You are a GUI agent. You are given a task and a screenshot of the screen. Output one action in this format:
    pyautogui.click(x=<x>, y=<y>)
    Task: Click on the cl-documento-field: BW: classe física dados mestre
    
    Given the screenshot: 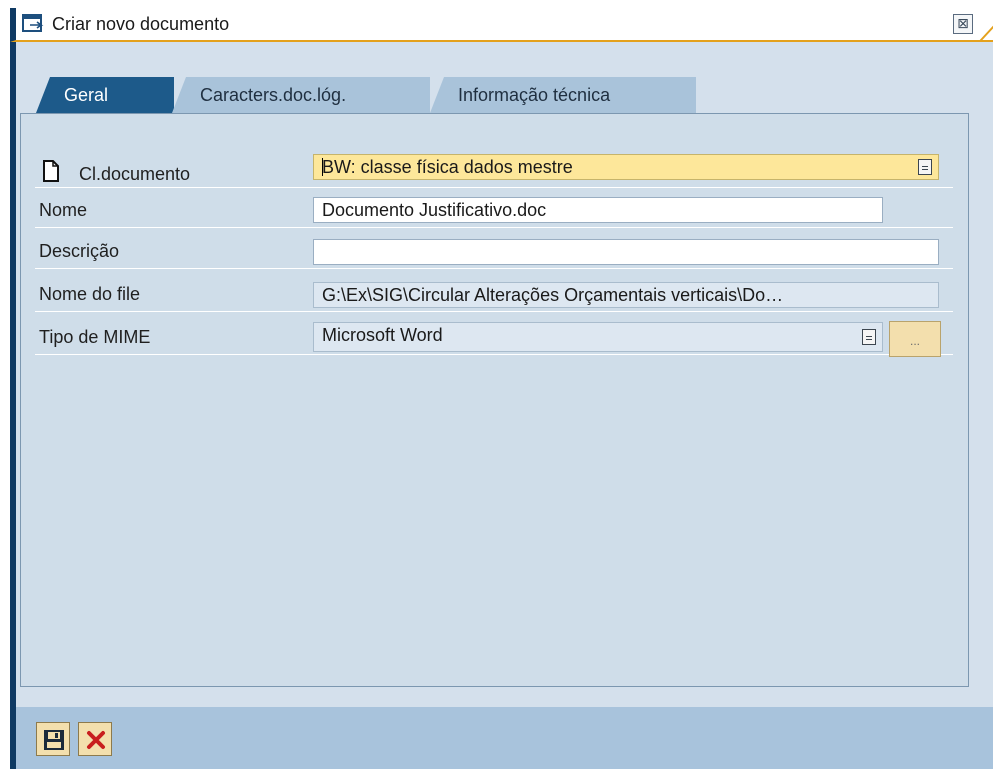 What is the action you would take?
    pyautogui.click(x=626, y=167)
    